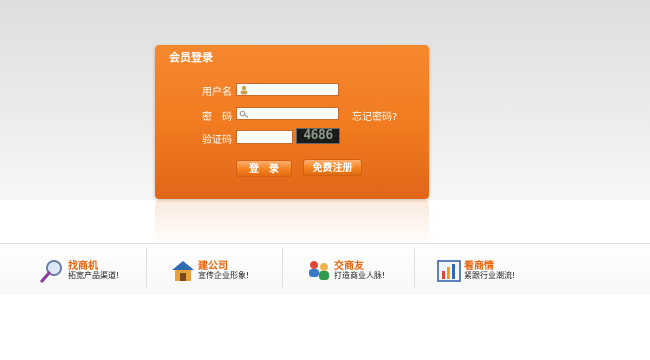 This screenshot has height=360, width=650. What do you see at coordinates (360, 275) in the screenshot?
I see `feature-desc: 打造商业人脉!` at bounding box center [360, 275].